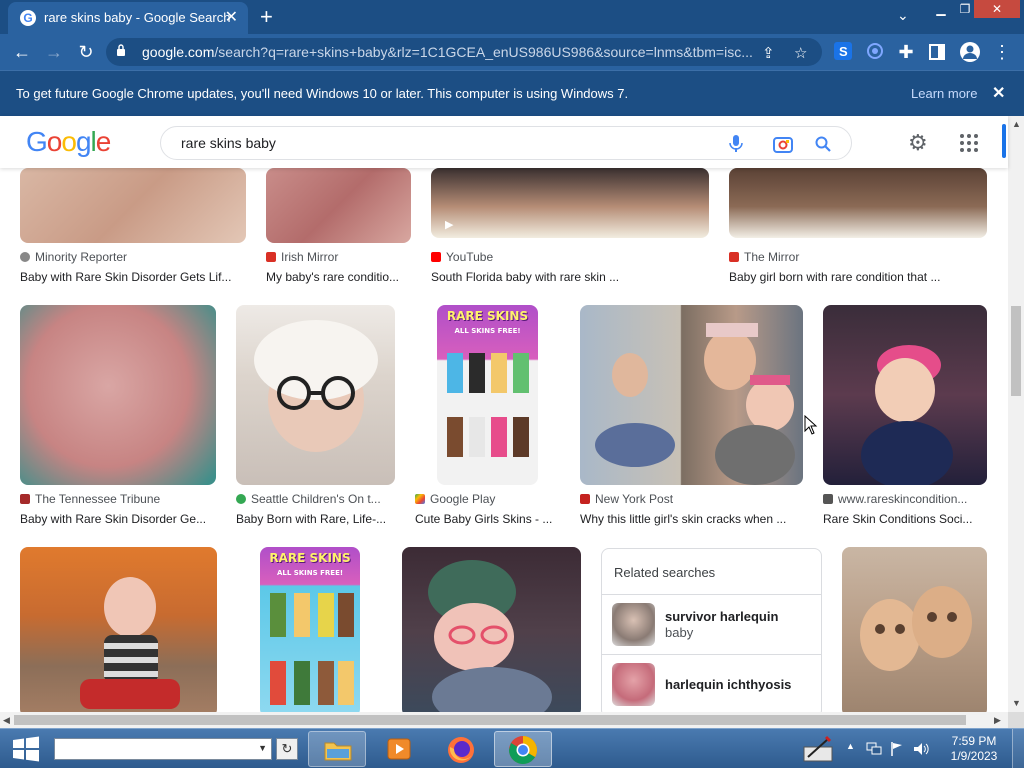  What do you see at coordinates (768, 53) in the screenshot?
I see `share-icon: ⇪` at bounding box center [768, 53].